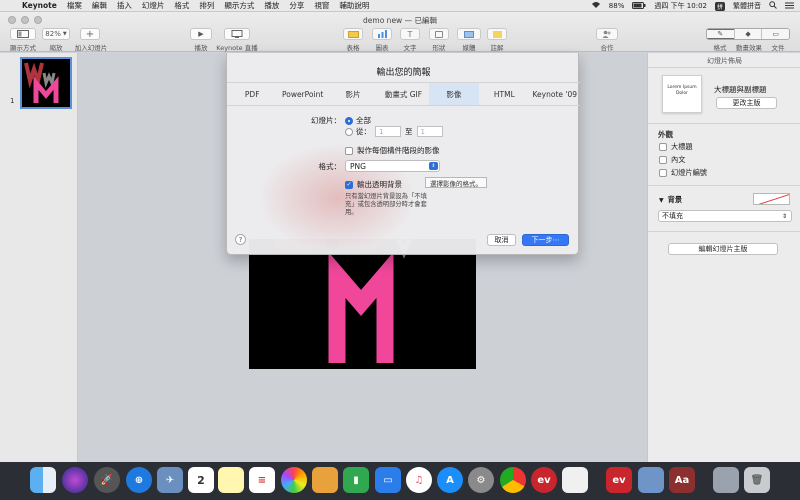 Image resolution: width=800 pixels, height=500 pixels. I want to click on menu-view: 顯示方式, so click(239, 5).